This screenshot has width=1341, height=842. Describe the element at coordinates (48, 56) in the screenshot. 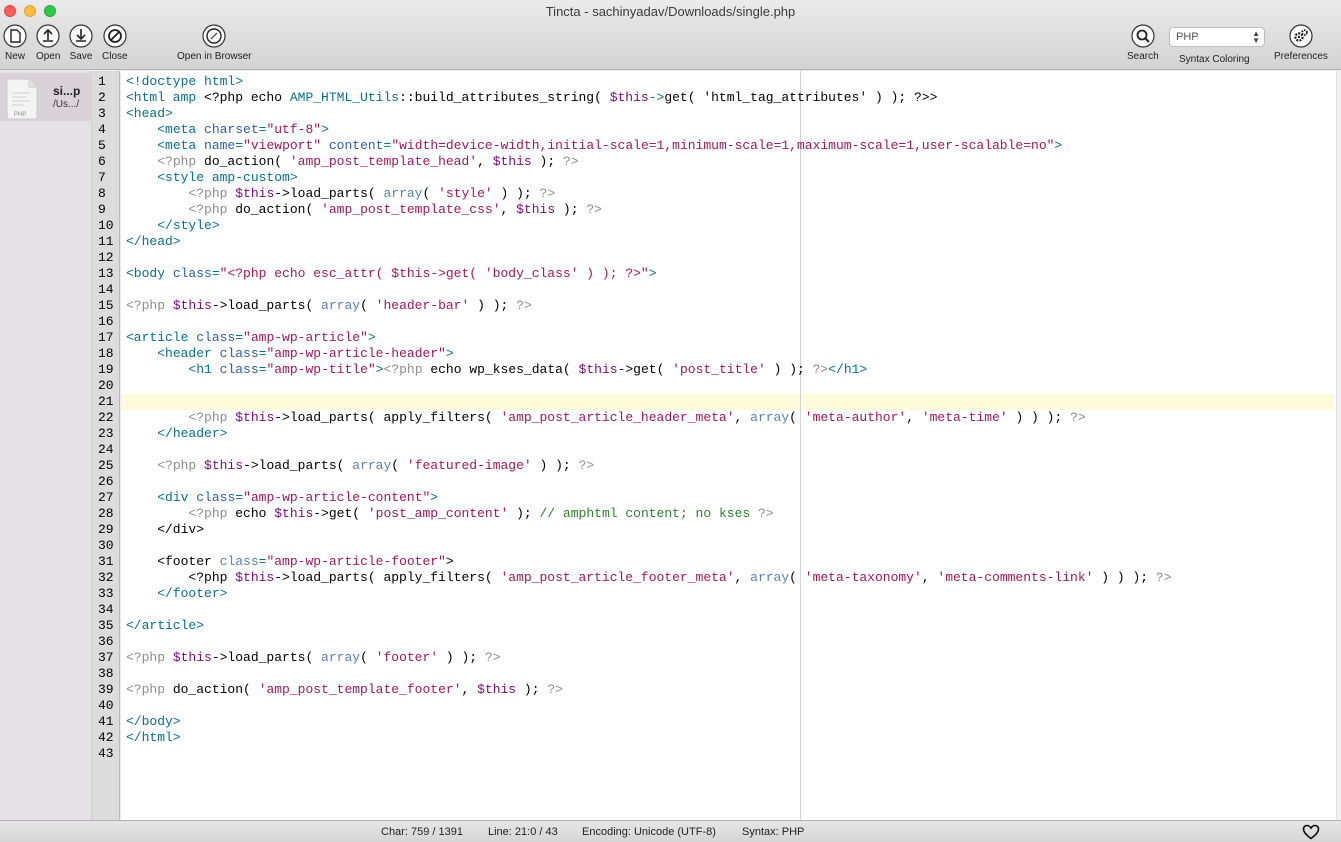

I see `open-label: Open` at that location.